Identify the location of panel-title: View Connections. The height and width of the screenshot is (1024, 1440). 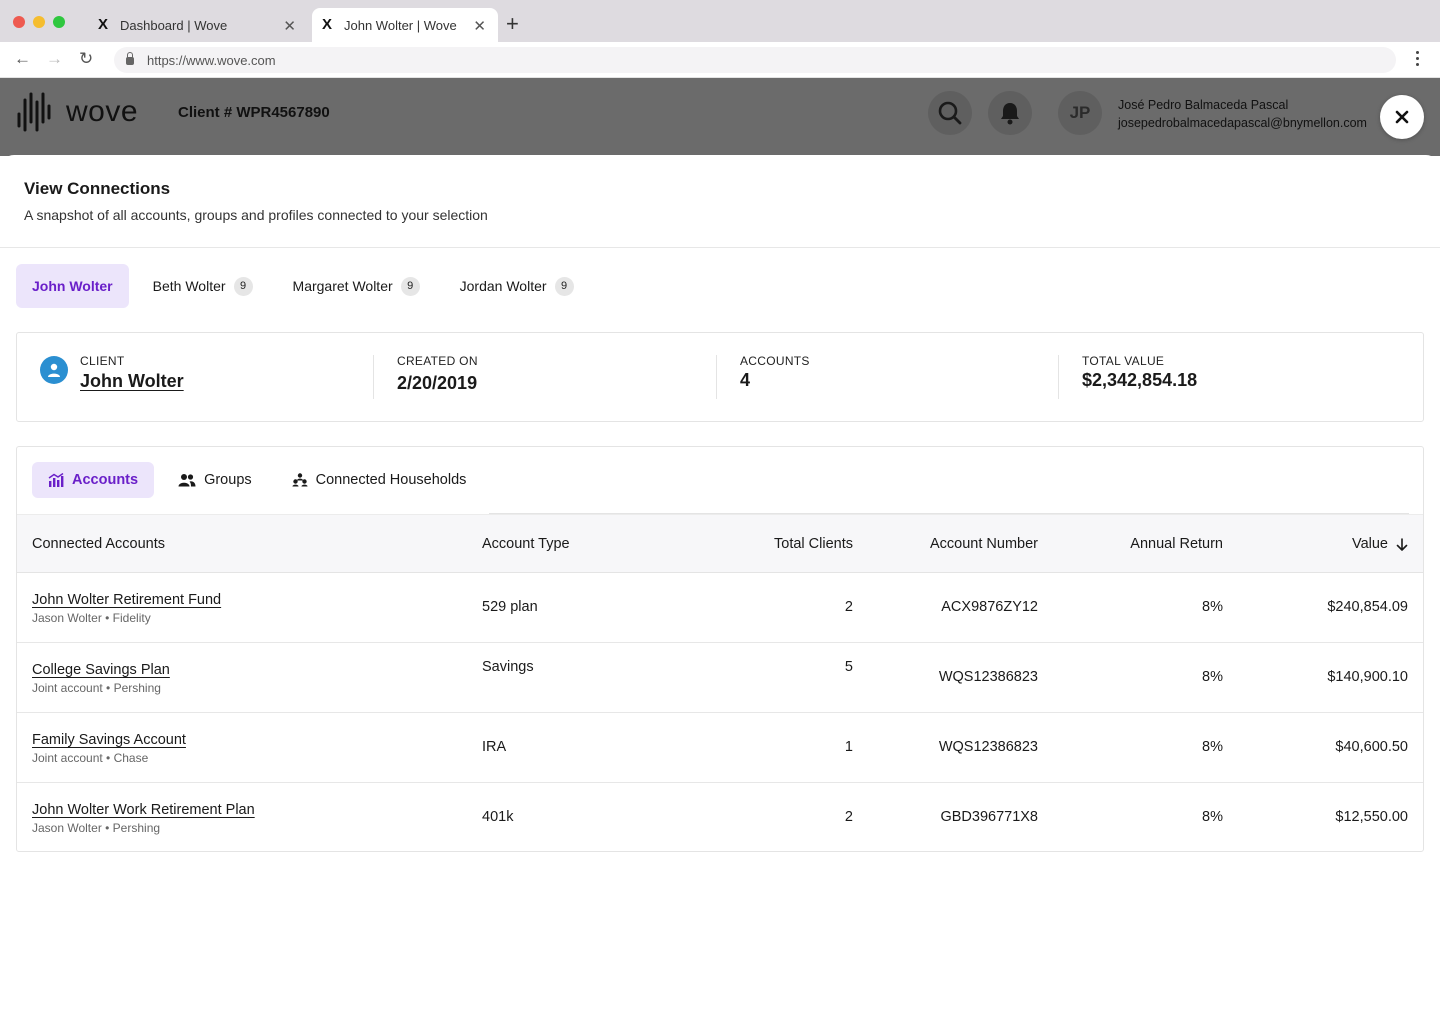
(97, 188).